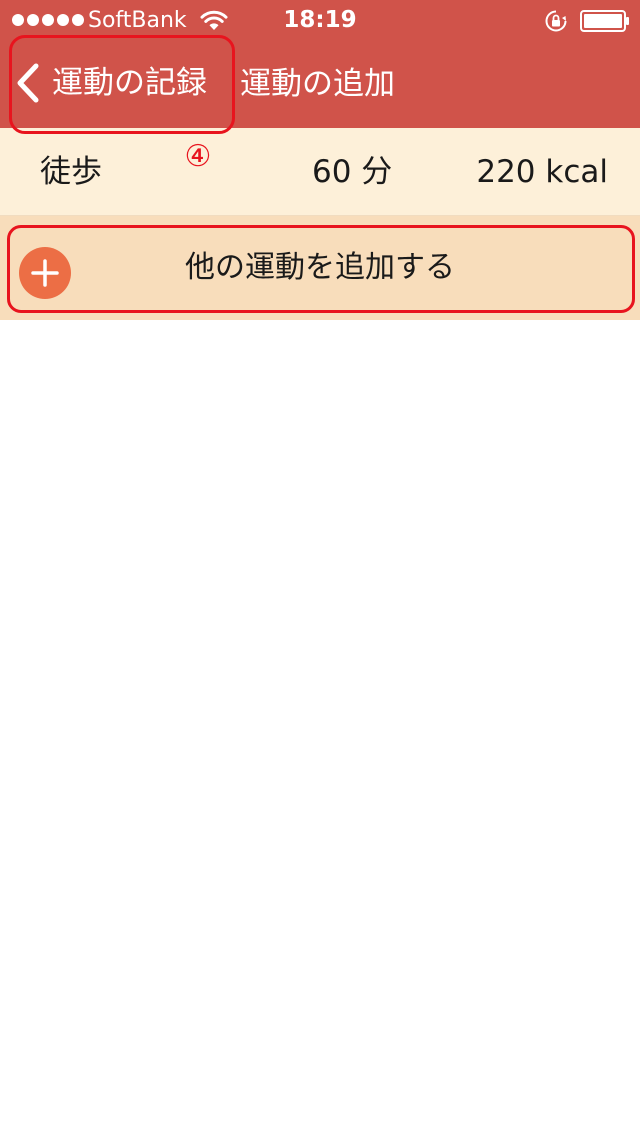 The image size is (640, 1136). What do you see at coordinates (198, 156) in the screenshot?
I see `annotation-marker: ④` at bounding box center [198, 156].